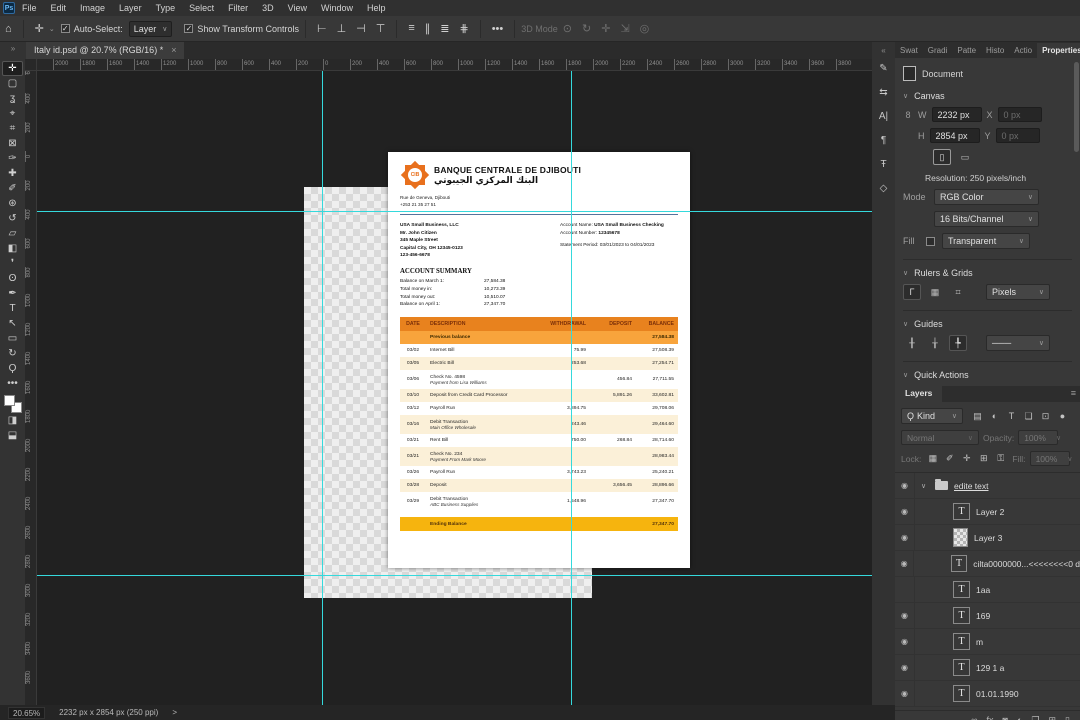 The image size is (1080, 720). I want to click on shape-tool: ▭, so click(12, 338).